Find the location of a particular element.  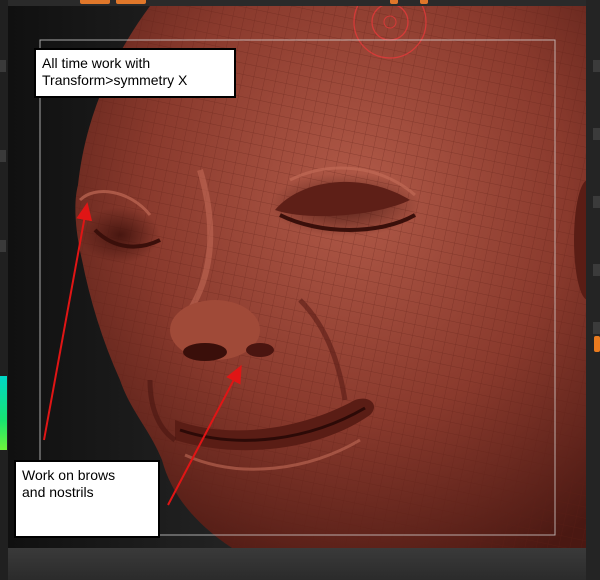

symmetry-note-line-1: All time work with is located at coordinates (96, 63).